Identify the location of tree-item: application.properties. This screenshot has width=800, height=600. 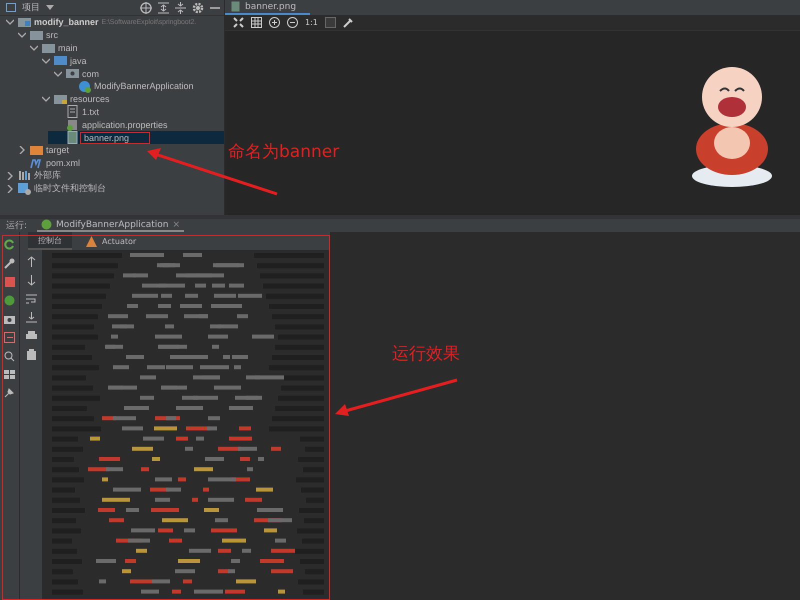
(136, 125).